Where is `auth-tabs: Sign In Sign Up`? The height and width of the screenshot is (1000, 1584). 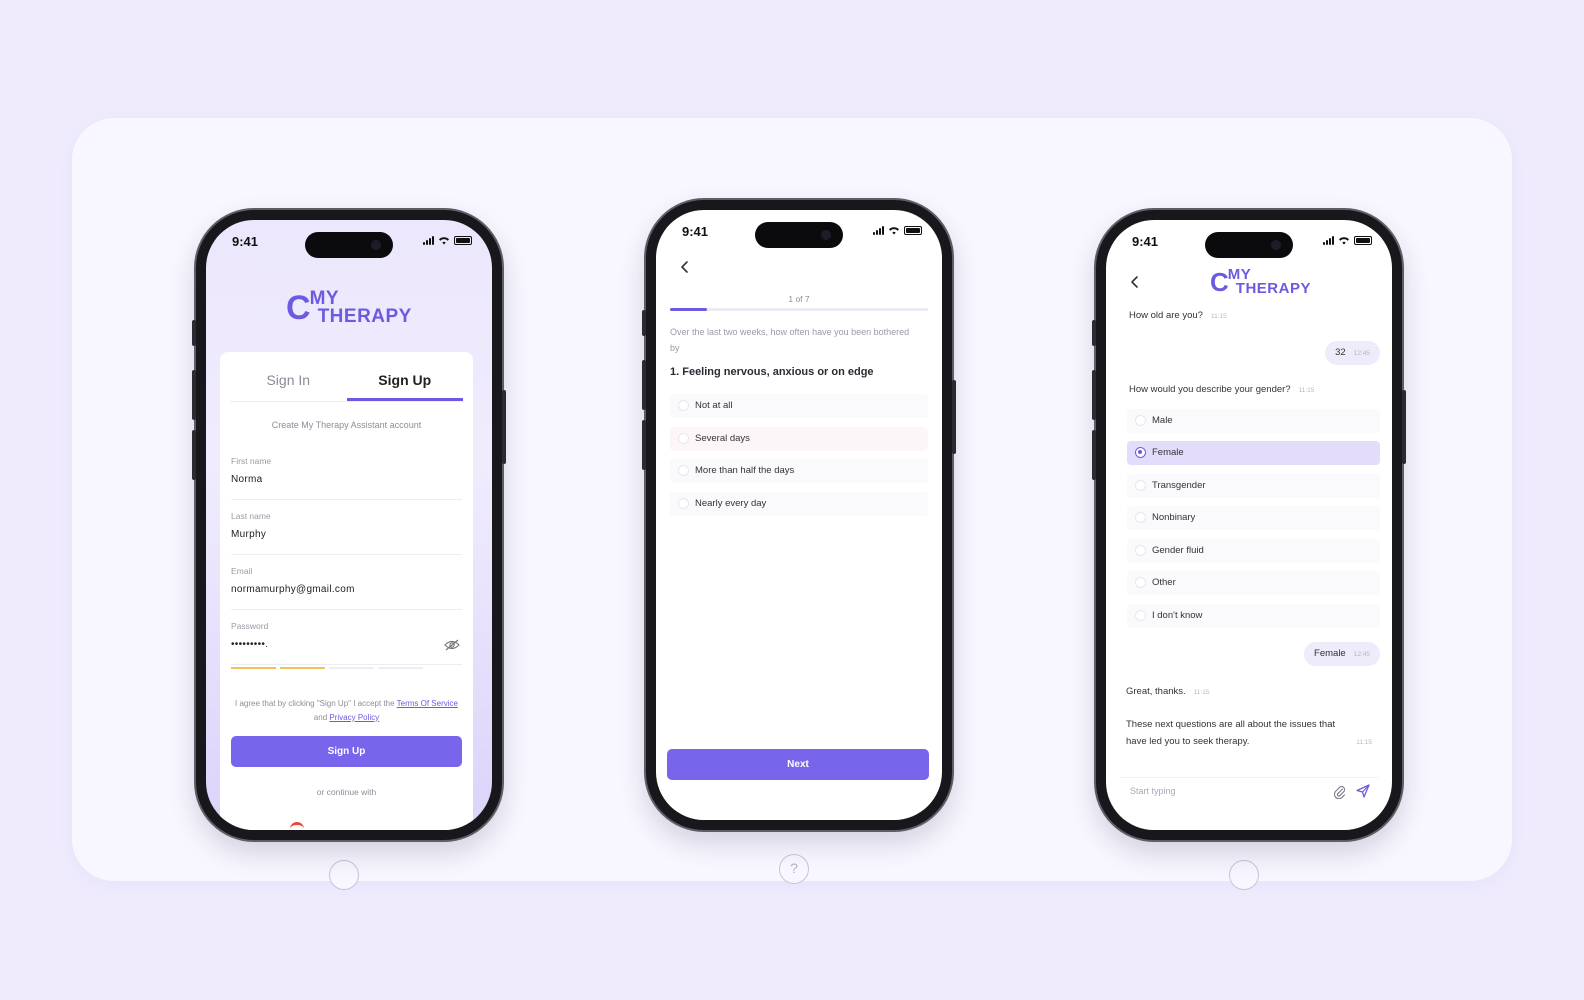 auth-tabs: Sign In Sign Up is located at coordinates (346, 381).